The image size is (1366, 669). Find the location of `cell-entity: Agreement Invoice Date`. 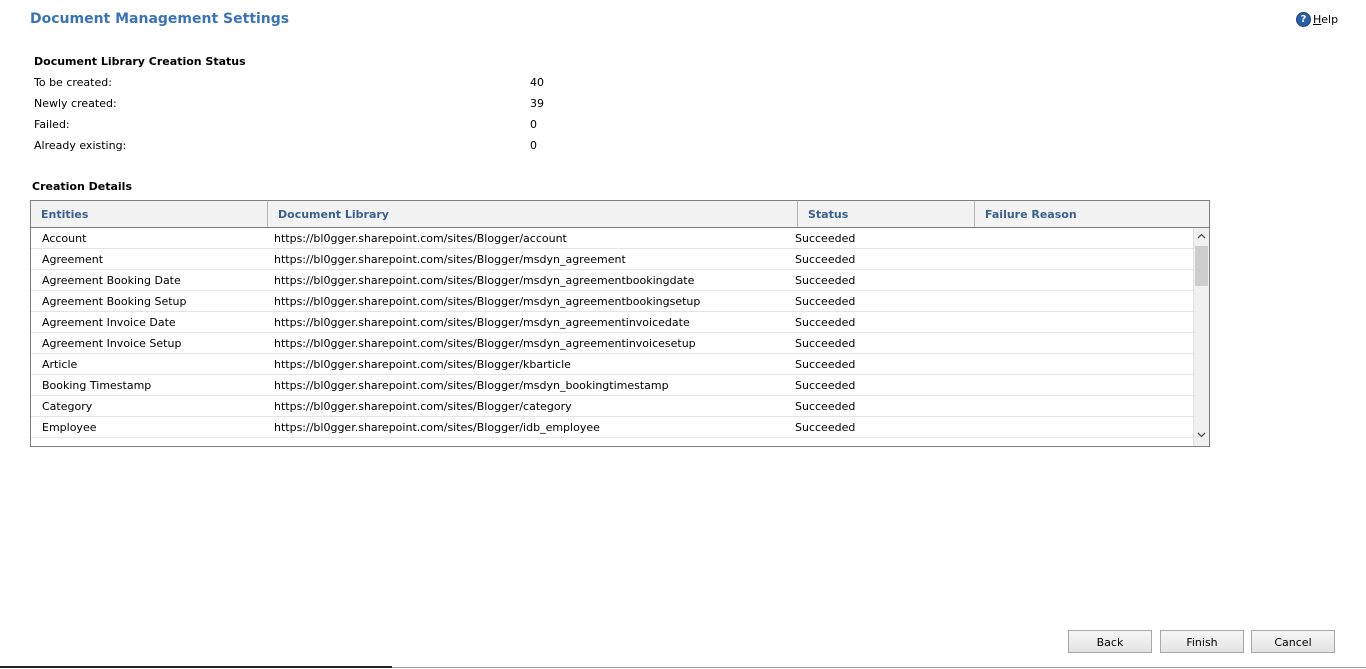

cell-entity: Agreement Invoice Date is located at coordinates (109, 322).